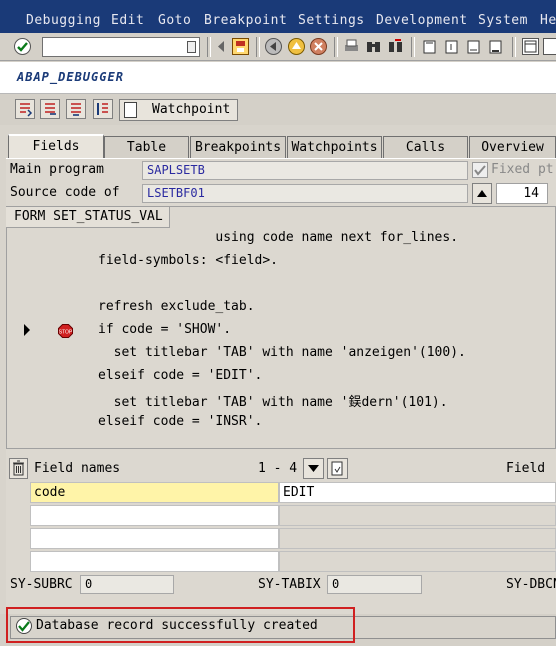 Image resolution: width=556 pixels, height=646 pixels. Describe the element at coordinates (482, 193) in the screenshot. I see `scroll-up-button` at that location.